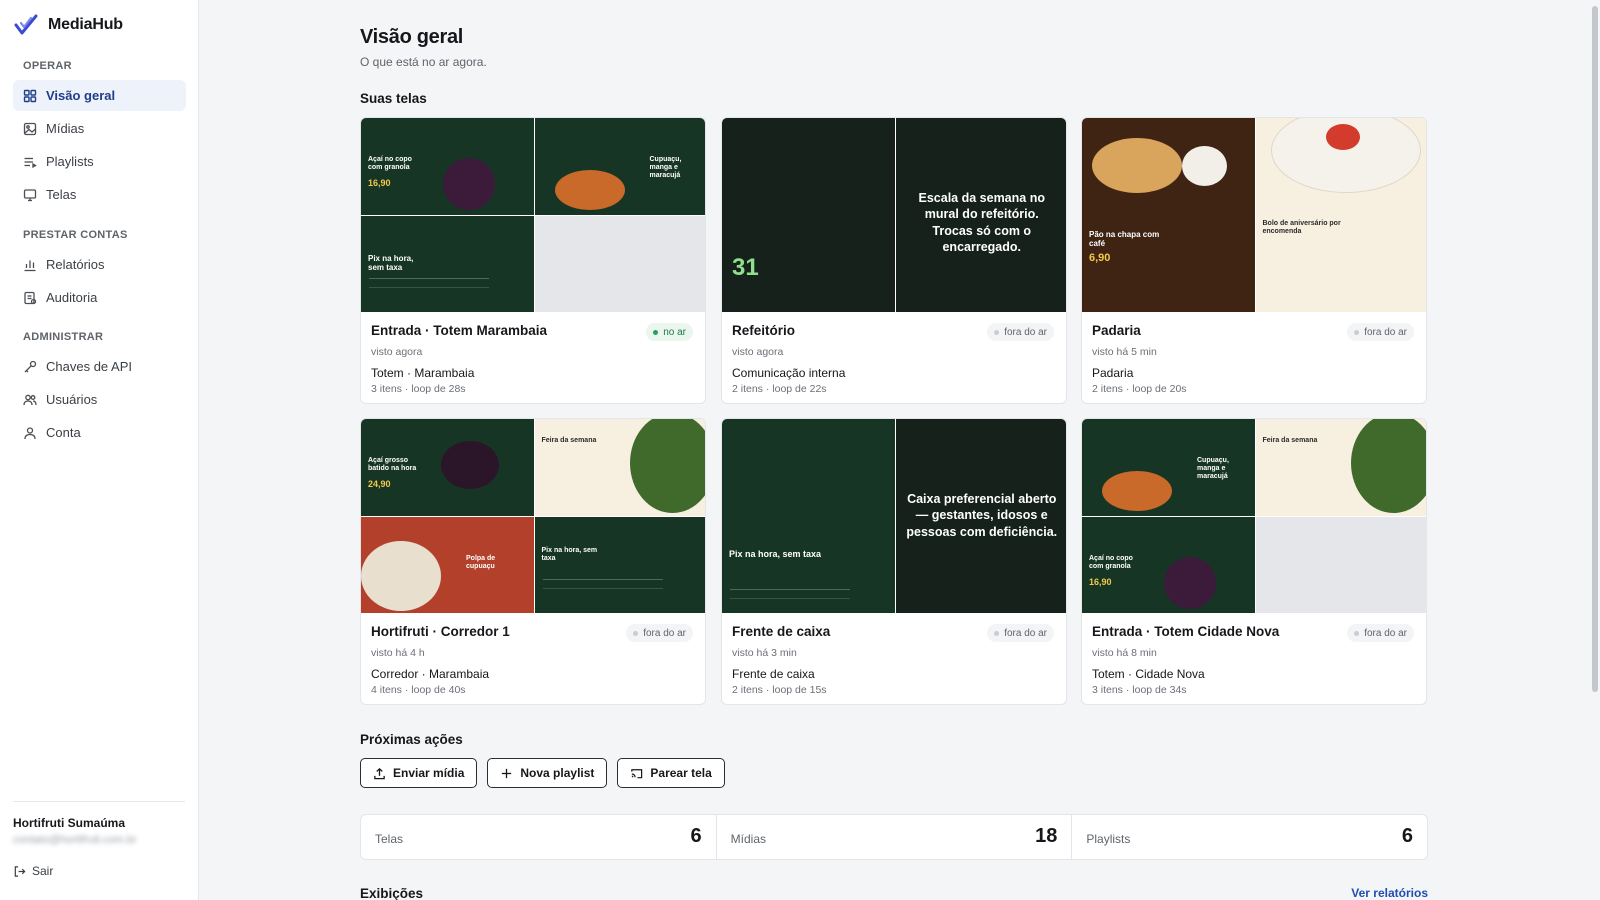  What do you see at coordinates (669, 332) in the screenshot?
I see `status-badge: no ar` at bounding box center [669, 332].